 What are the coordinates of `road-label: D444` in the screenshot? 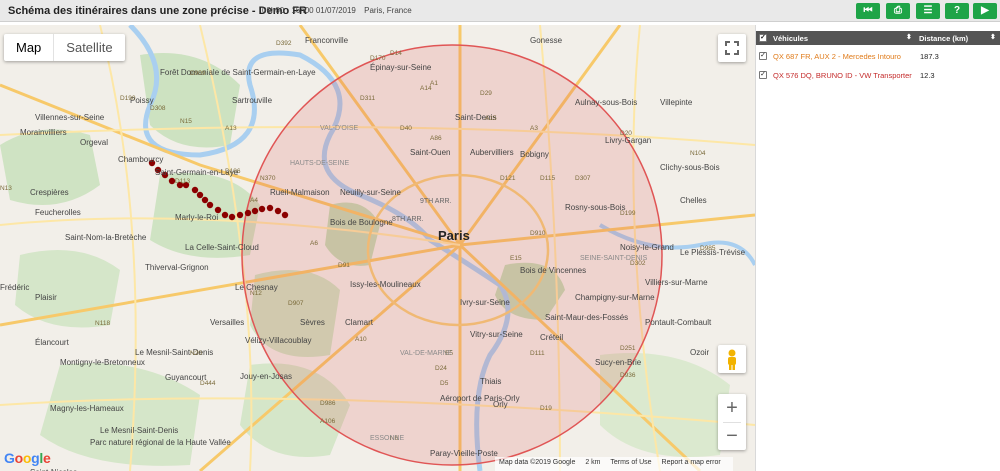 It's located at (208, 383).